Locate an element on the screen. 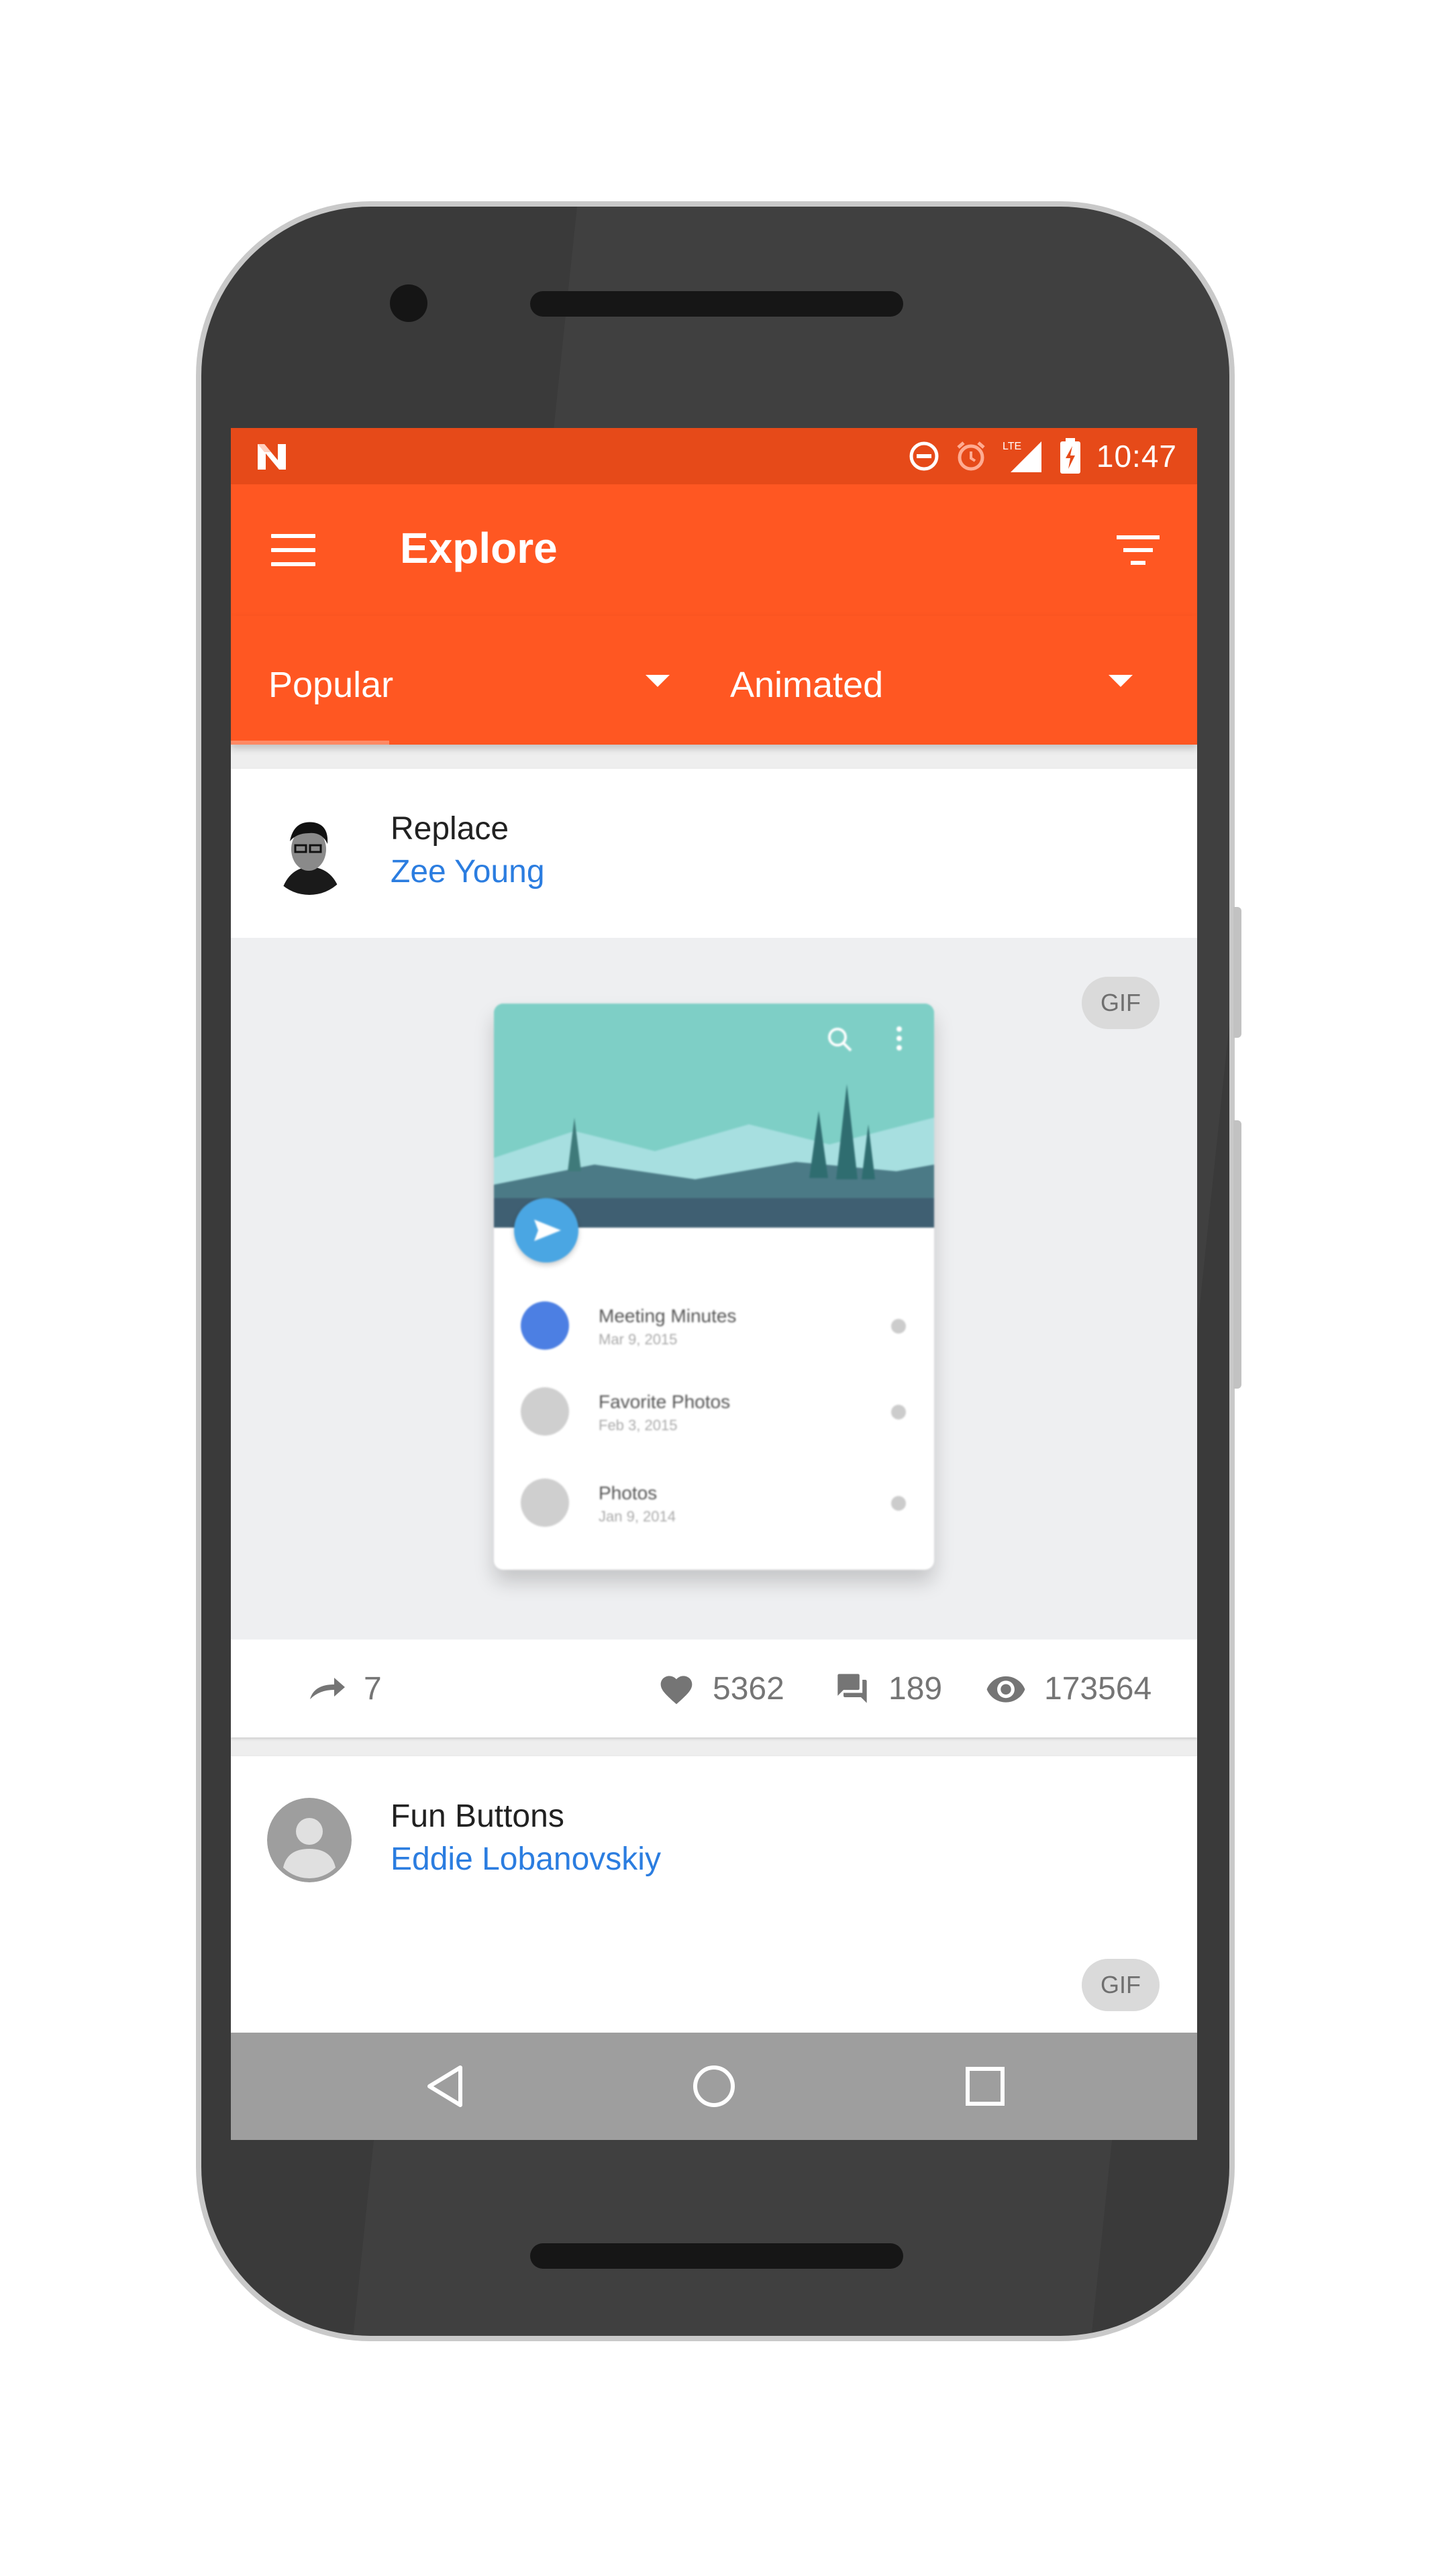 The image size is (1432, 2576). svg-text: LTE is located at coordinates (1012, 446).